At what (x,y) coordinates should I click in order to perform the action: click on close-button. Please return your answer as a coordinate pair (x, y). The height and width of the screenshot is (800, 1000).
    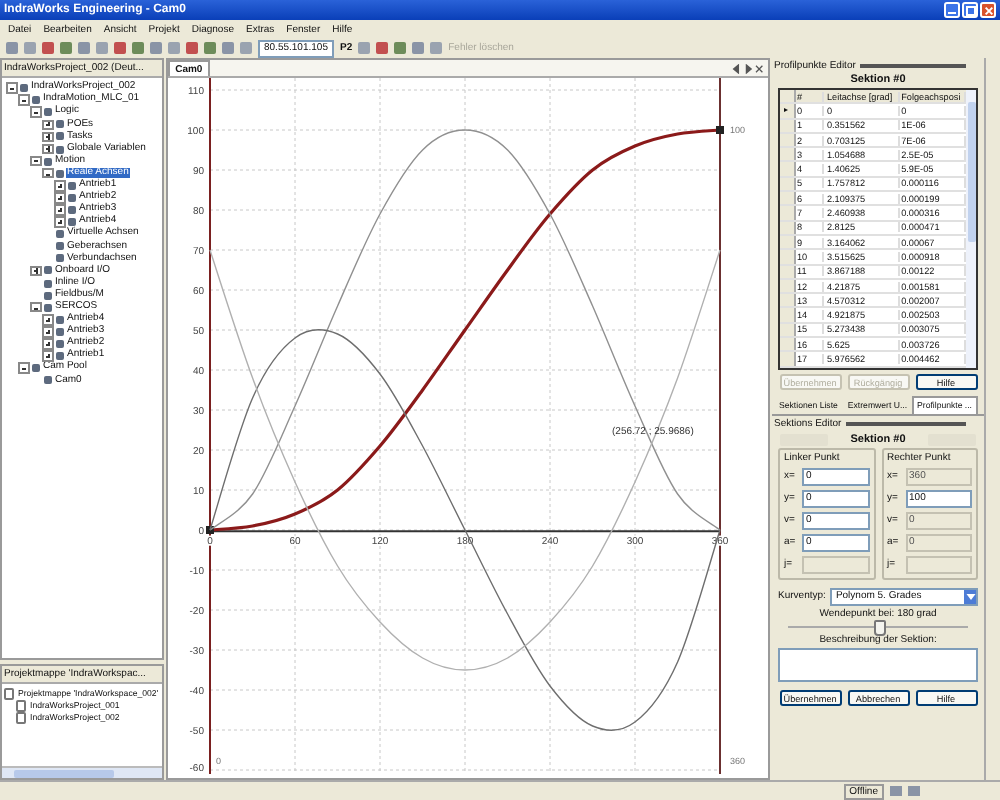
    Looking at the image, I should click on (988, 10).